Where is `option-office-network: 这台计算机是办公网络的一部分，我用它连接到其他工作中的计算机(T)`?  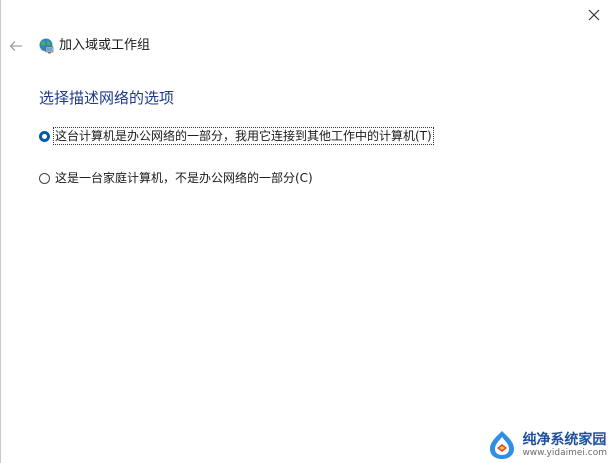 option-office-network: 这台计算机是办公网络的一部分，我用它连接到其他工作中的计算机(T) is located at coordinates (236, 136).